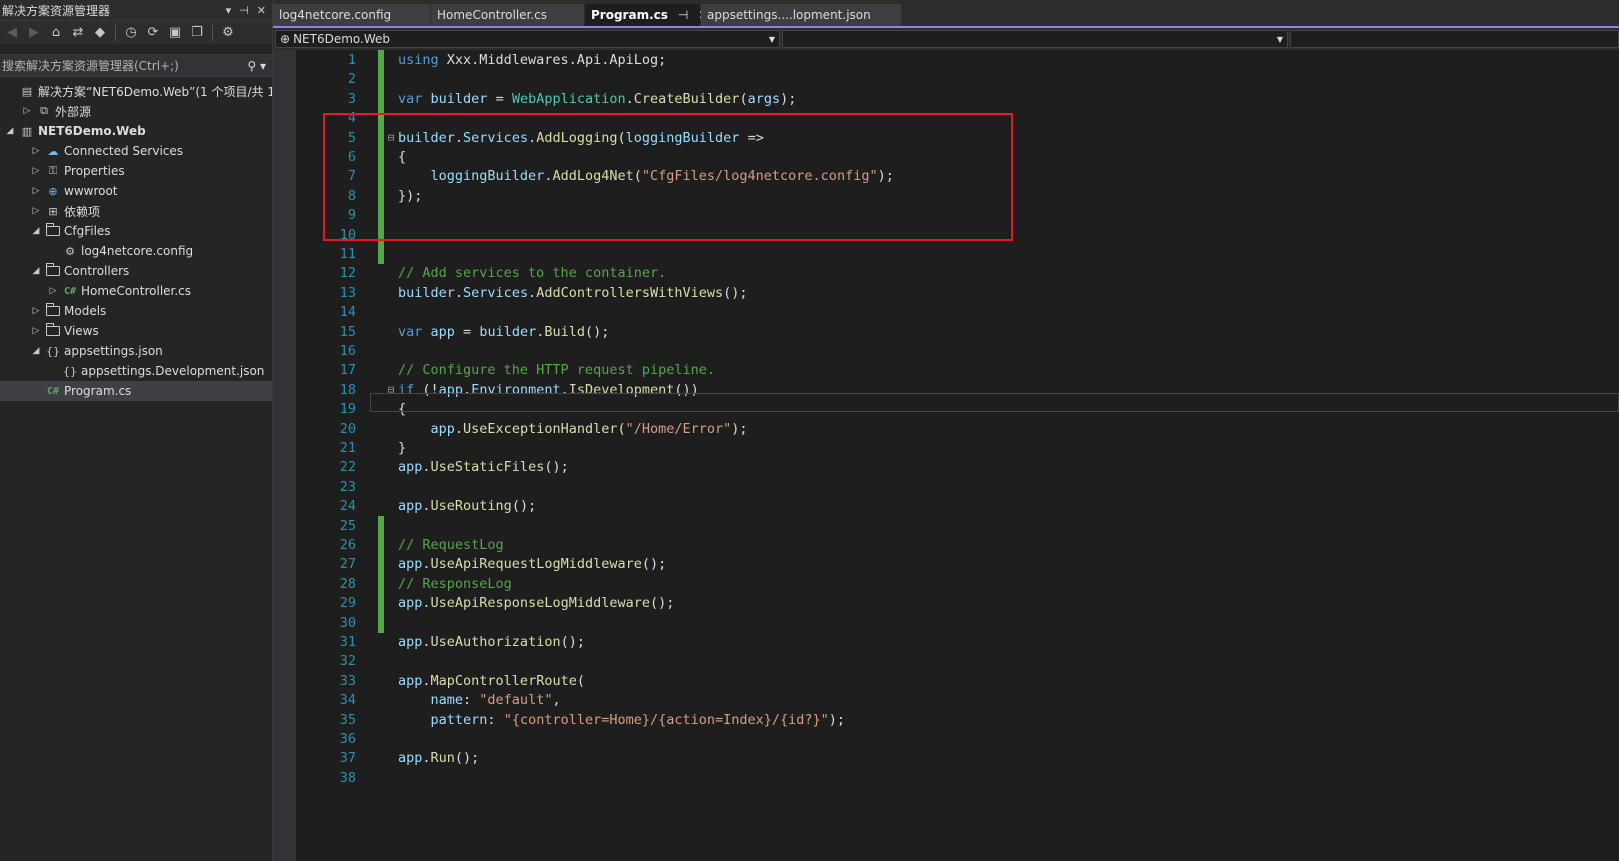 The image size is (1619, 861). Describe the element at coordinates (381, 254) in the screenshot. I see `change-indicator-bar` at that location.